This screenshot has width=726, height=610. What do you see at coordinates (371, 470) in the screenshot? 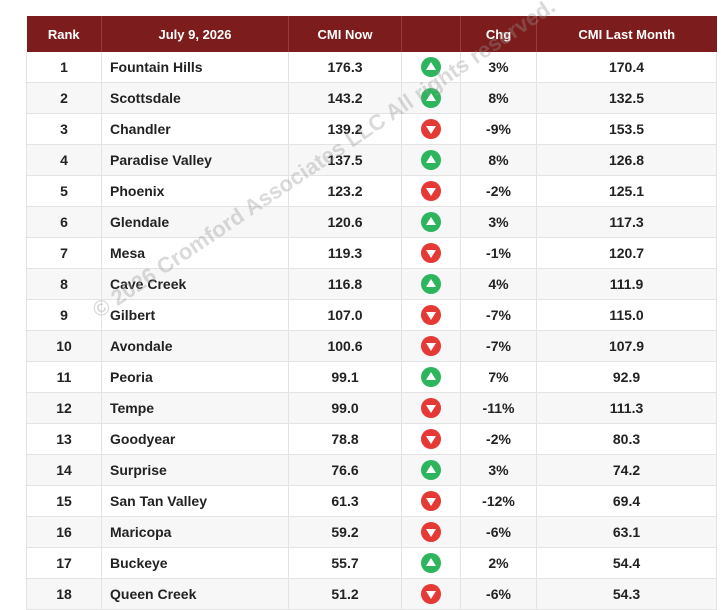
I see `table-row: 14 Surprise 76.6 3% 74.2` at bounding box center [371, 470].